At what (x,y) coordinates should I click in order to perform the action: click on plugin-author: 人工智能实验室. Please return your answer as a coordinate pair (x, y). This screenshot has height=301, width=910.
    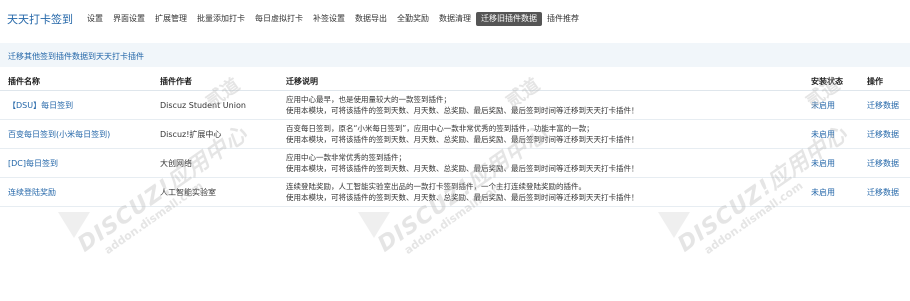
    Looking at the image, I should click on (215, 192).